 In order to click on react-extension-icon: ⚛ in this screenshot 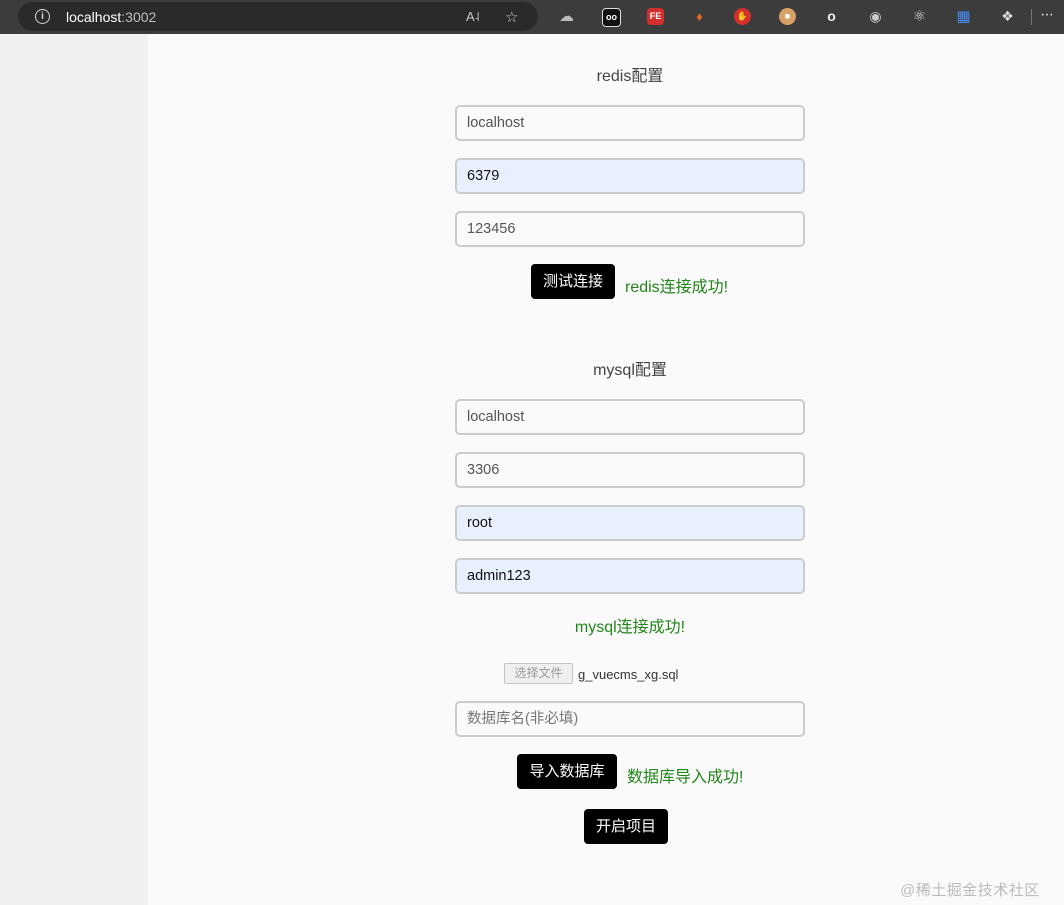, I will do `click(919, 16)`.